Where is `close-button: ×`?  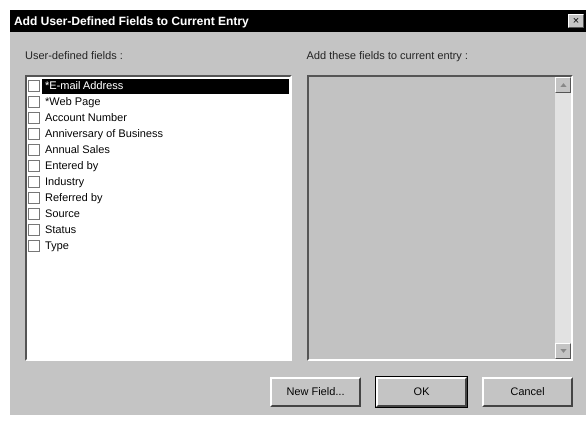
close-button: × is located at coordinates (576, 21).